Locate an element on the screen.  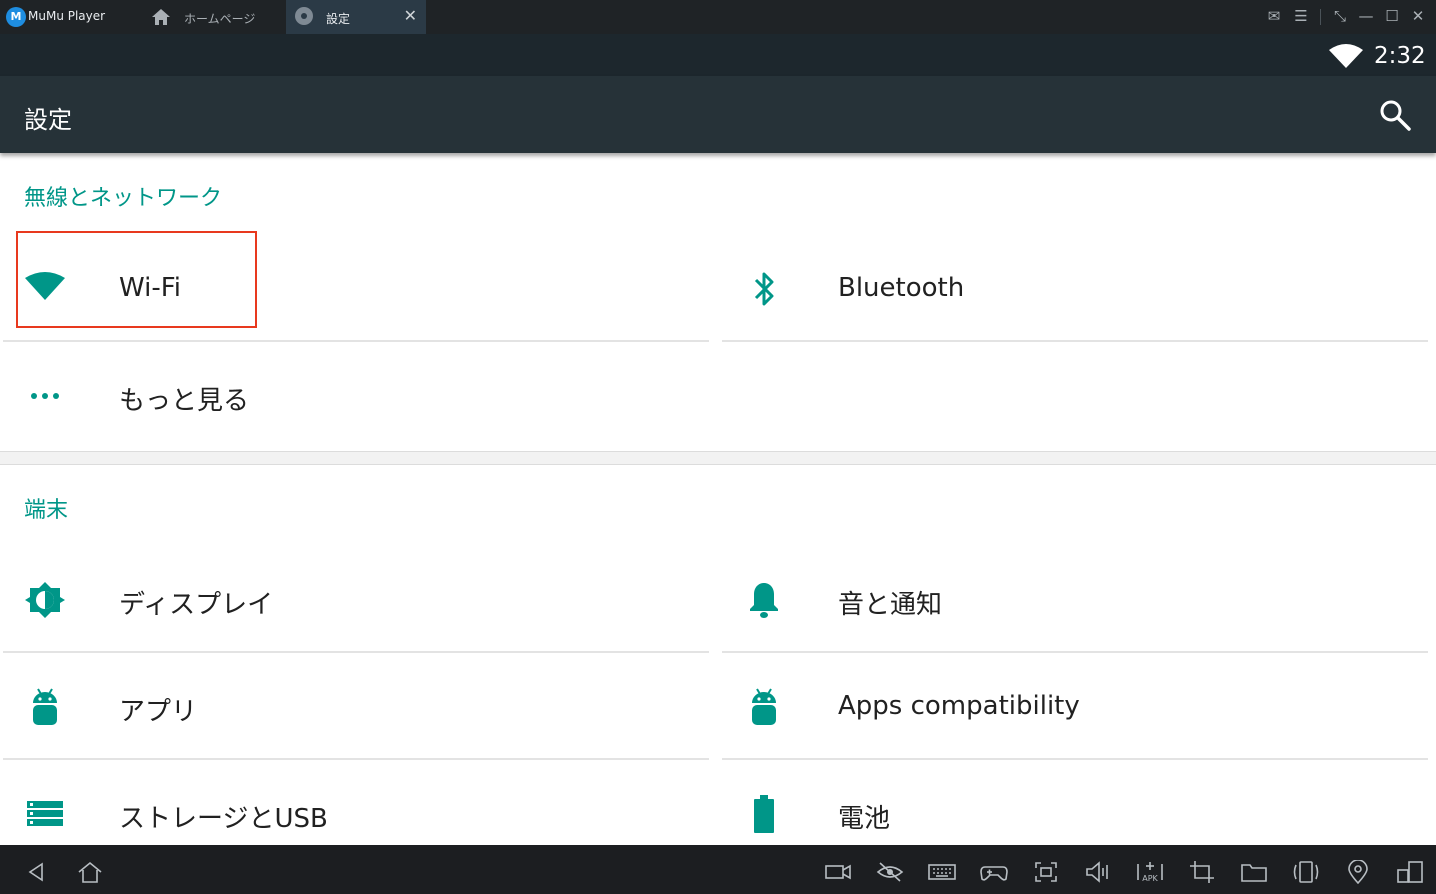
settings-item-label: 音と通知 is located at coordinates (890, 605).